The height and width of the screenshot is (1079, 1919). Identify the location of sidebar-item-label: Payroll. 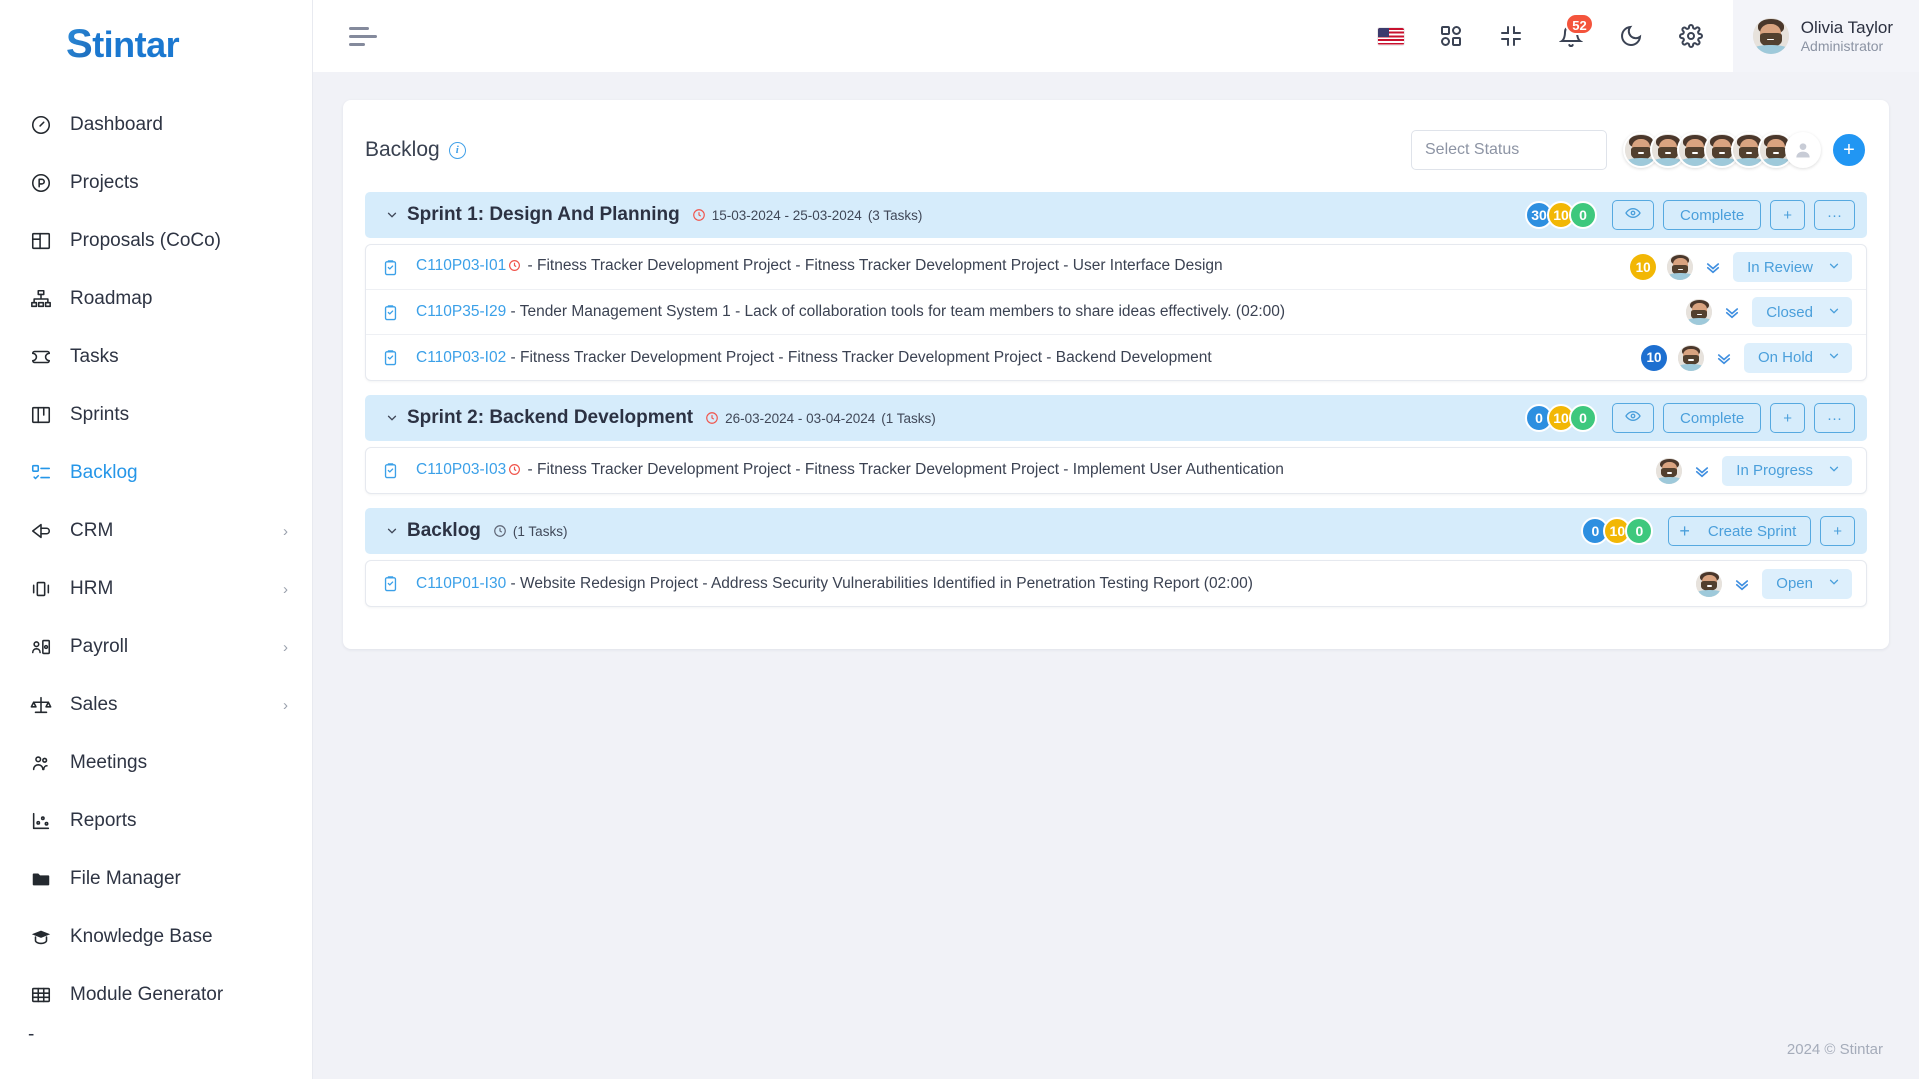
(99, 646).